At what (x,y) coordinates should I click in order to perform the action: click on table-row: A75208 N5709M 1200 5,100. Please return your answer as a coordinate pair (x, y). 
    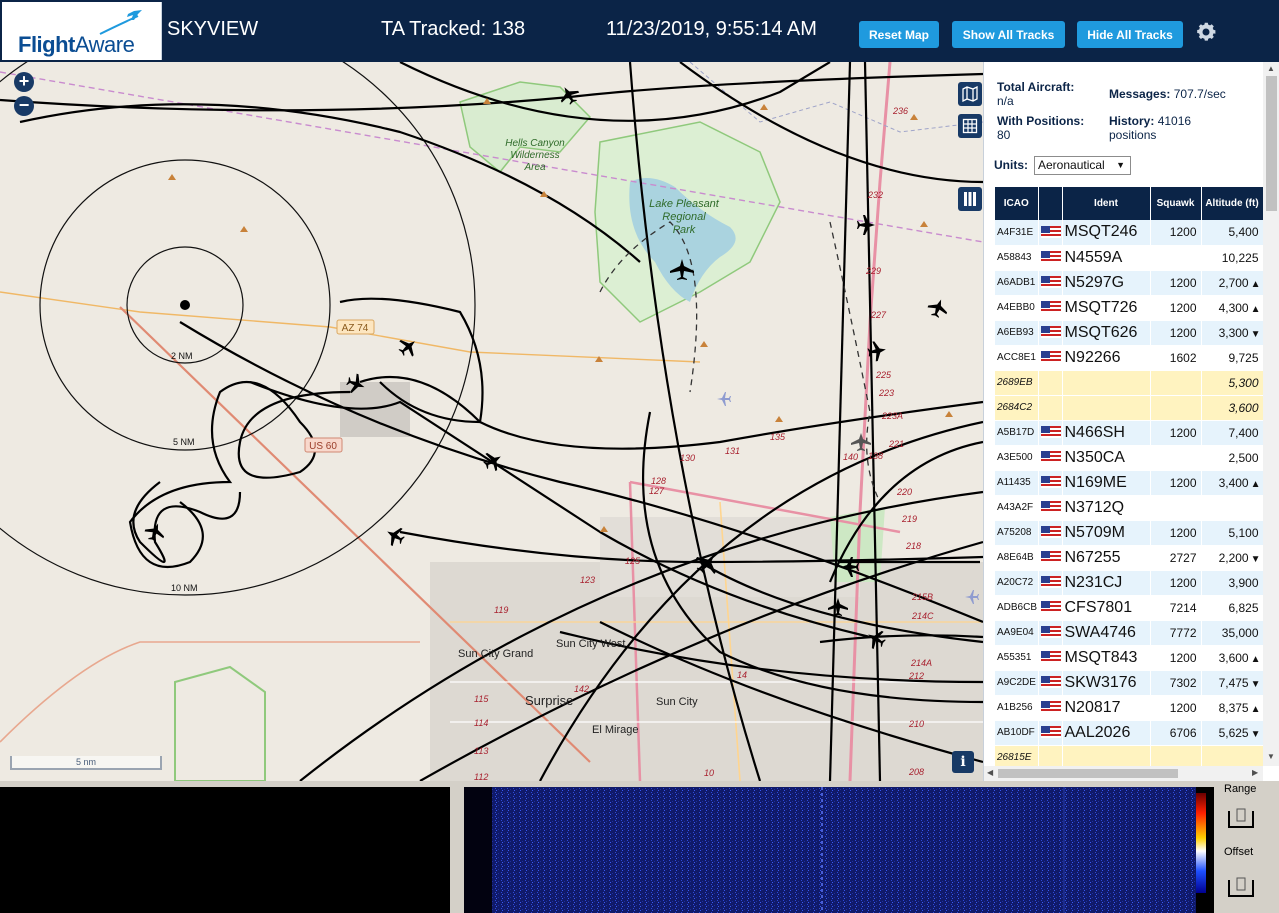
    Looking at the image, I should click on (1129, 533).